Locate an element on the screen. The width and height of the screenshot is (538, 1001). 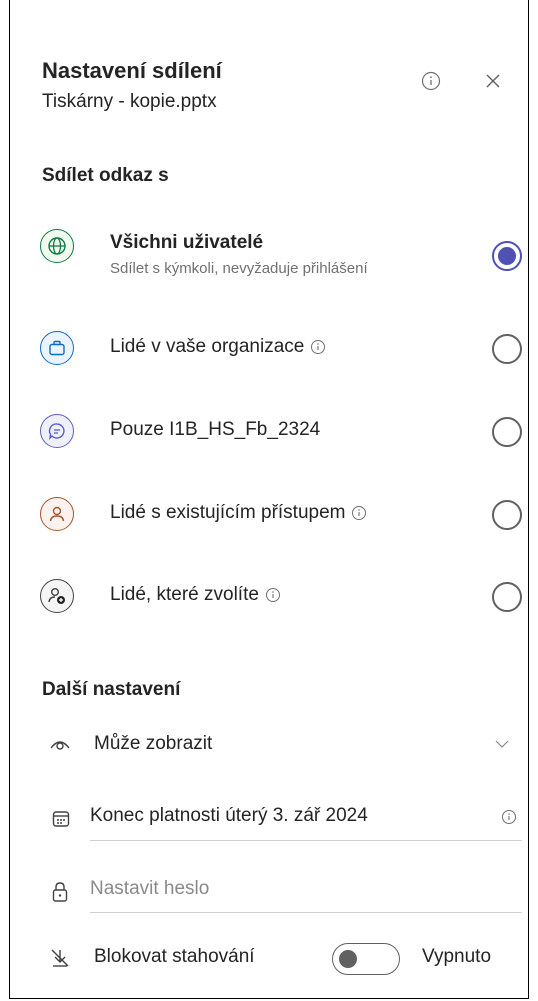
share-option-specific-people: Lidé, které zvolíte is located at coordinates (269, 597).